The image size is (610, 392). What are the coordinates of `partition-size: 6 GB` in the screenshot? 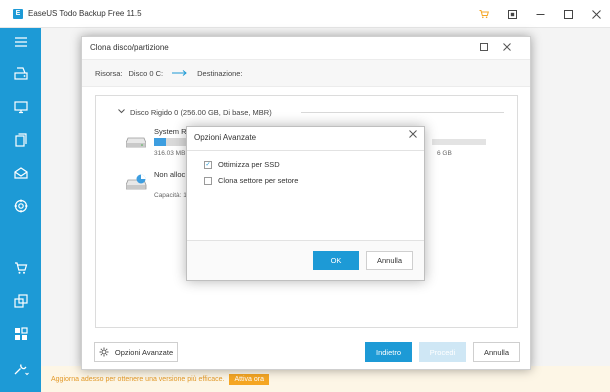 It's located at (444, 153).